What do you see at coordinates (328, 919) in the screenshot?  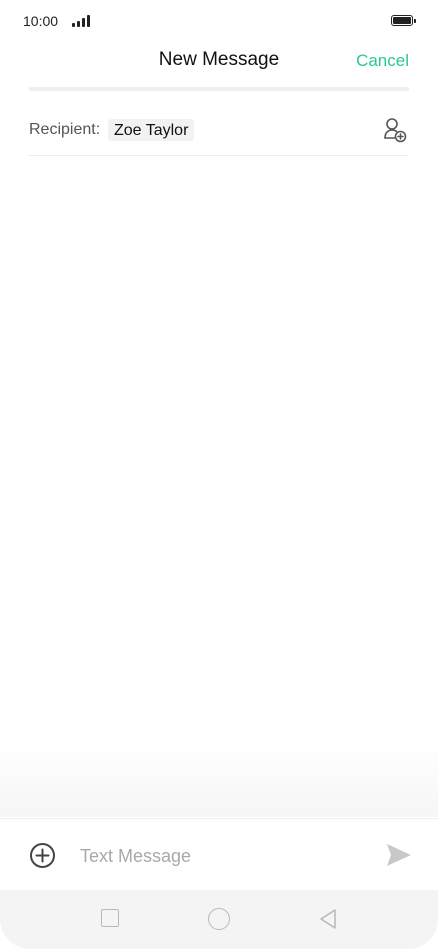 I see `triangle-back-icon` at bounding box center [328, 919].